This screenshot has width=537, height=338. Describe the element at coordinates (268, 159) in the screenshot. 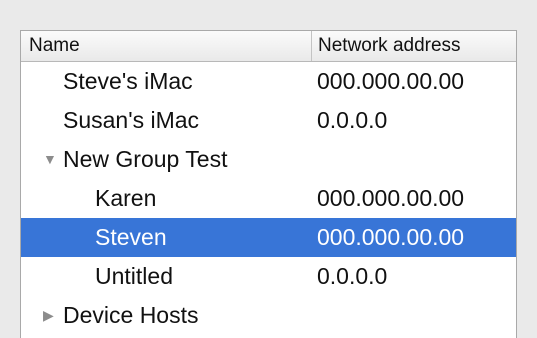

I see `table-row-new-group-test: ▼ New Group Test` at that location.